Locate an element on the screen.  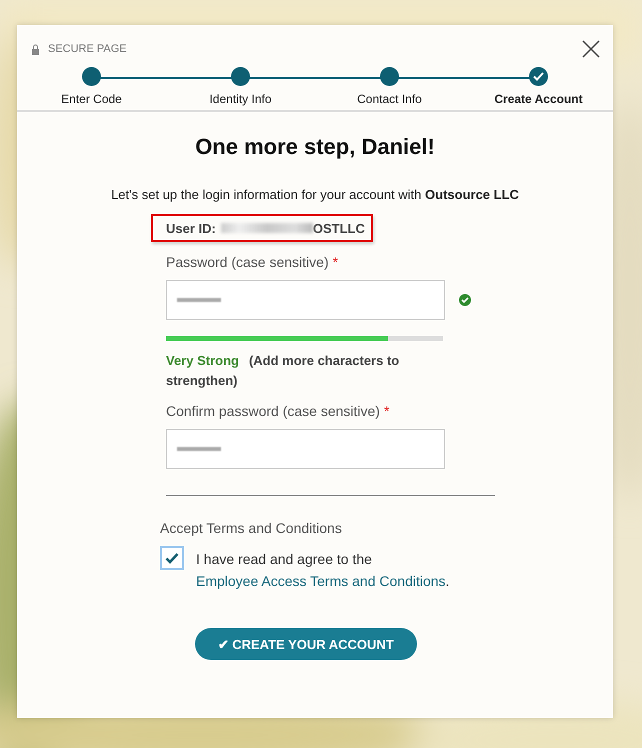
page-heading: One more step, Daniel! is located at coordinates (315, 147).